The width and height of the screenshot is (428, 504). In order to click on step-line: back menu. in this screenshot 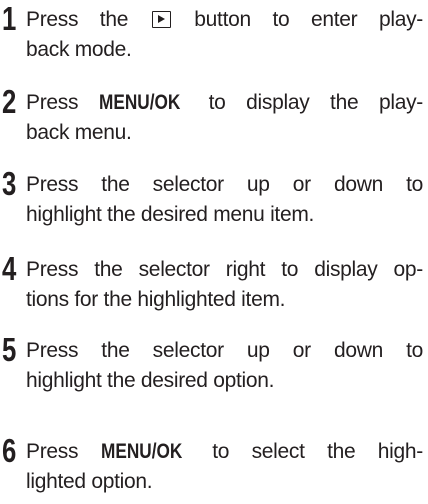, I will do `click(79, 132)`.